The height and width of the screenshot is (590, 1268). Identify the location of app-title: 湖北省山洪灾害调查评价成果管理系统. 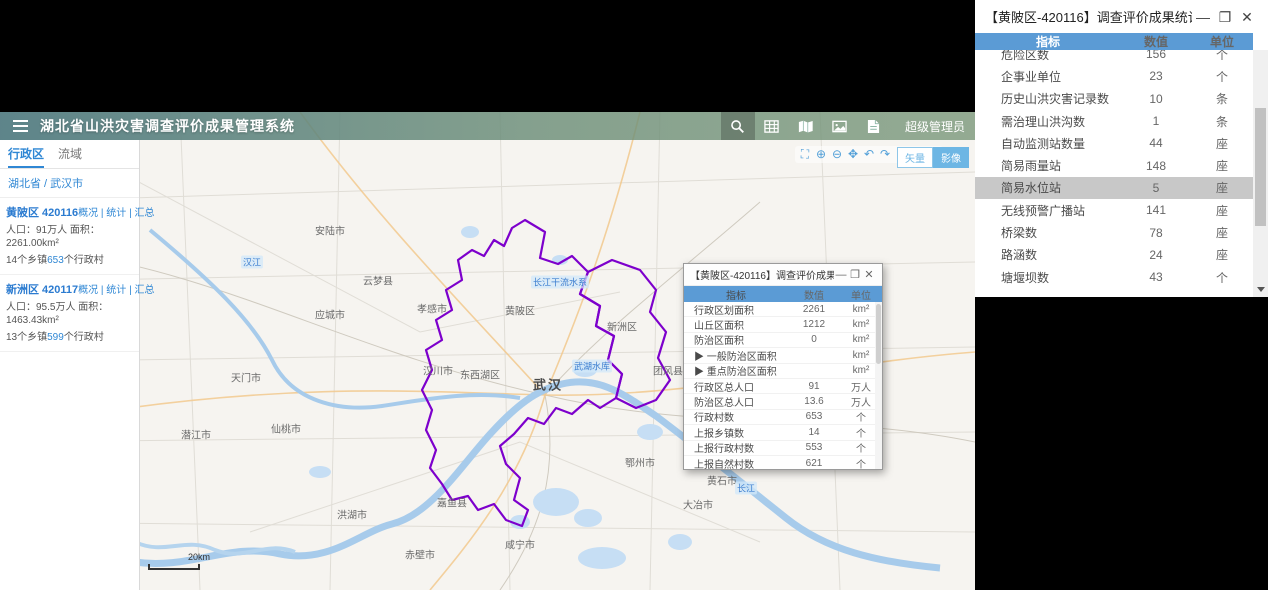
(167, 126).